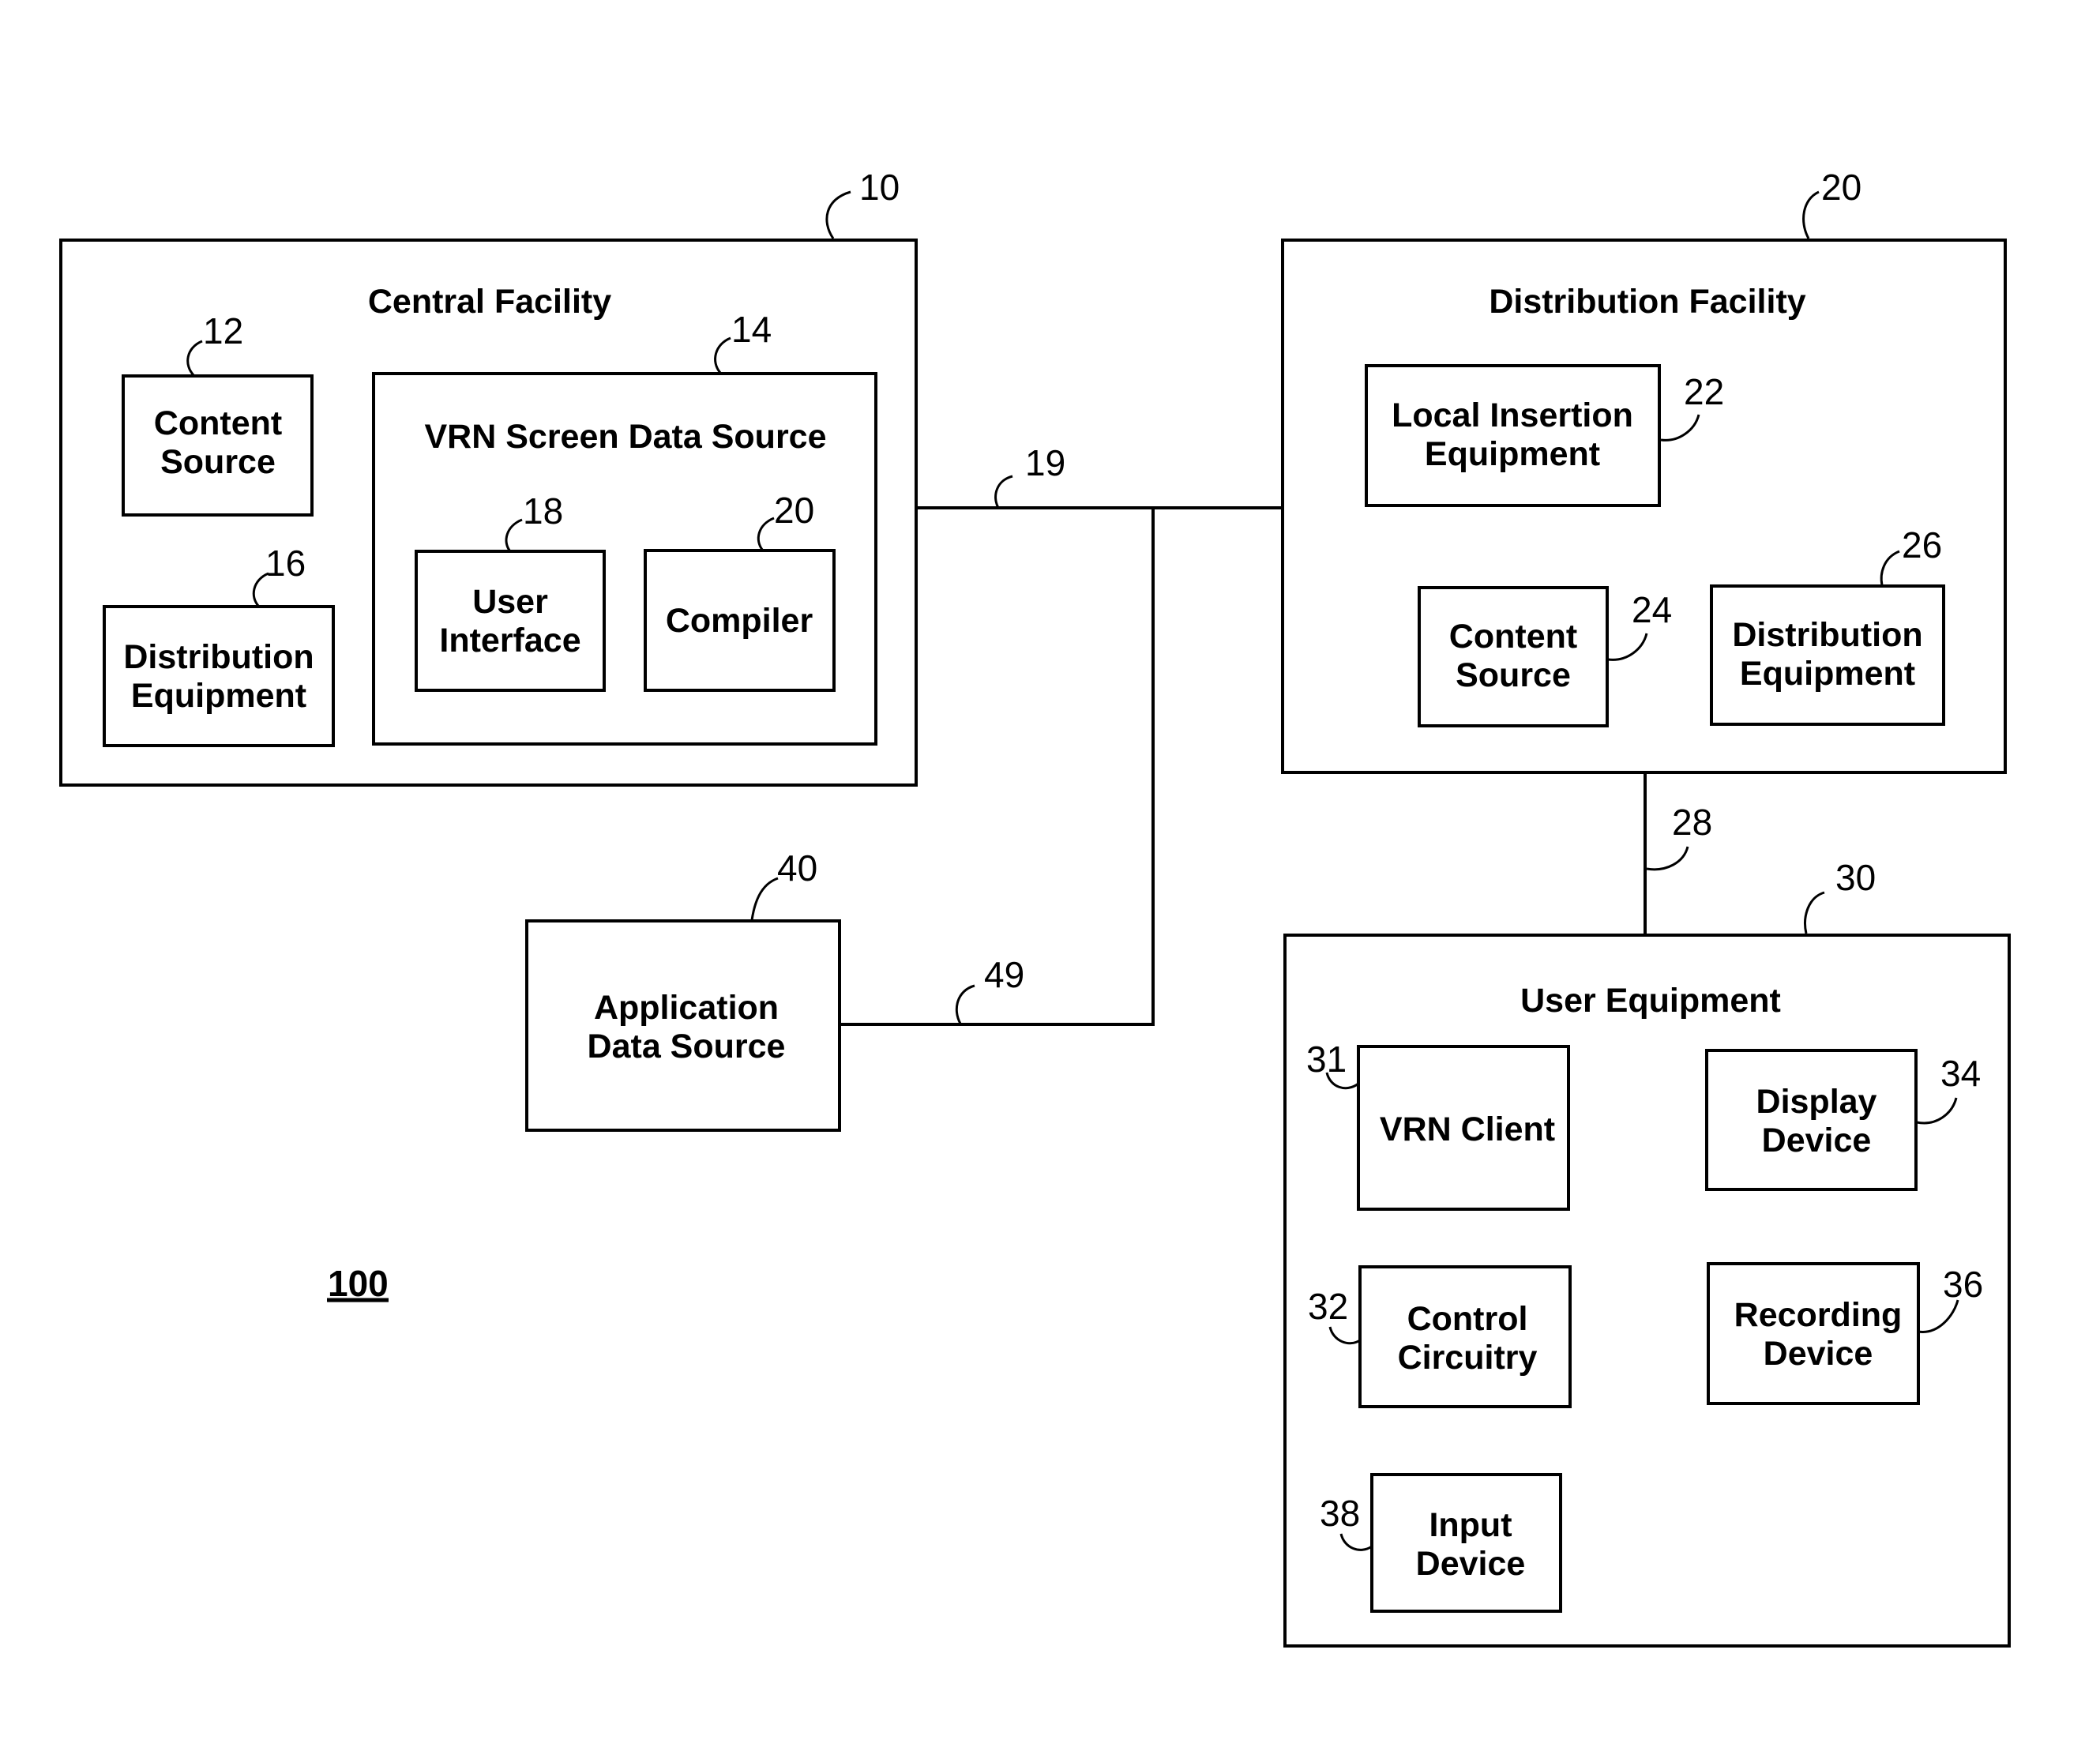 This screenshot has height=1751, width=2100. Describe the element at coordinates (1667, 858) in the screenshot. I see `link-28-ref-leader` at that location.